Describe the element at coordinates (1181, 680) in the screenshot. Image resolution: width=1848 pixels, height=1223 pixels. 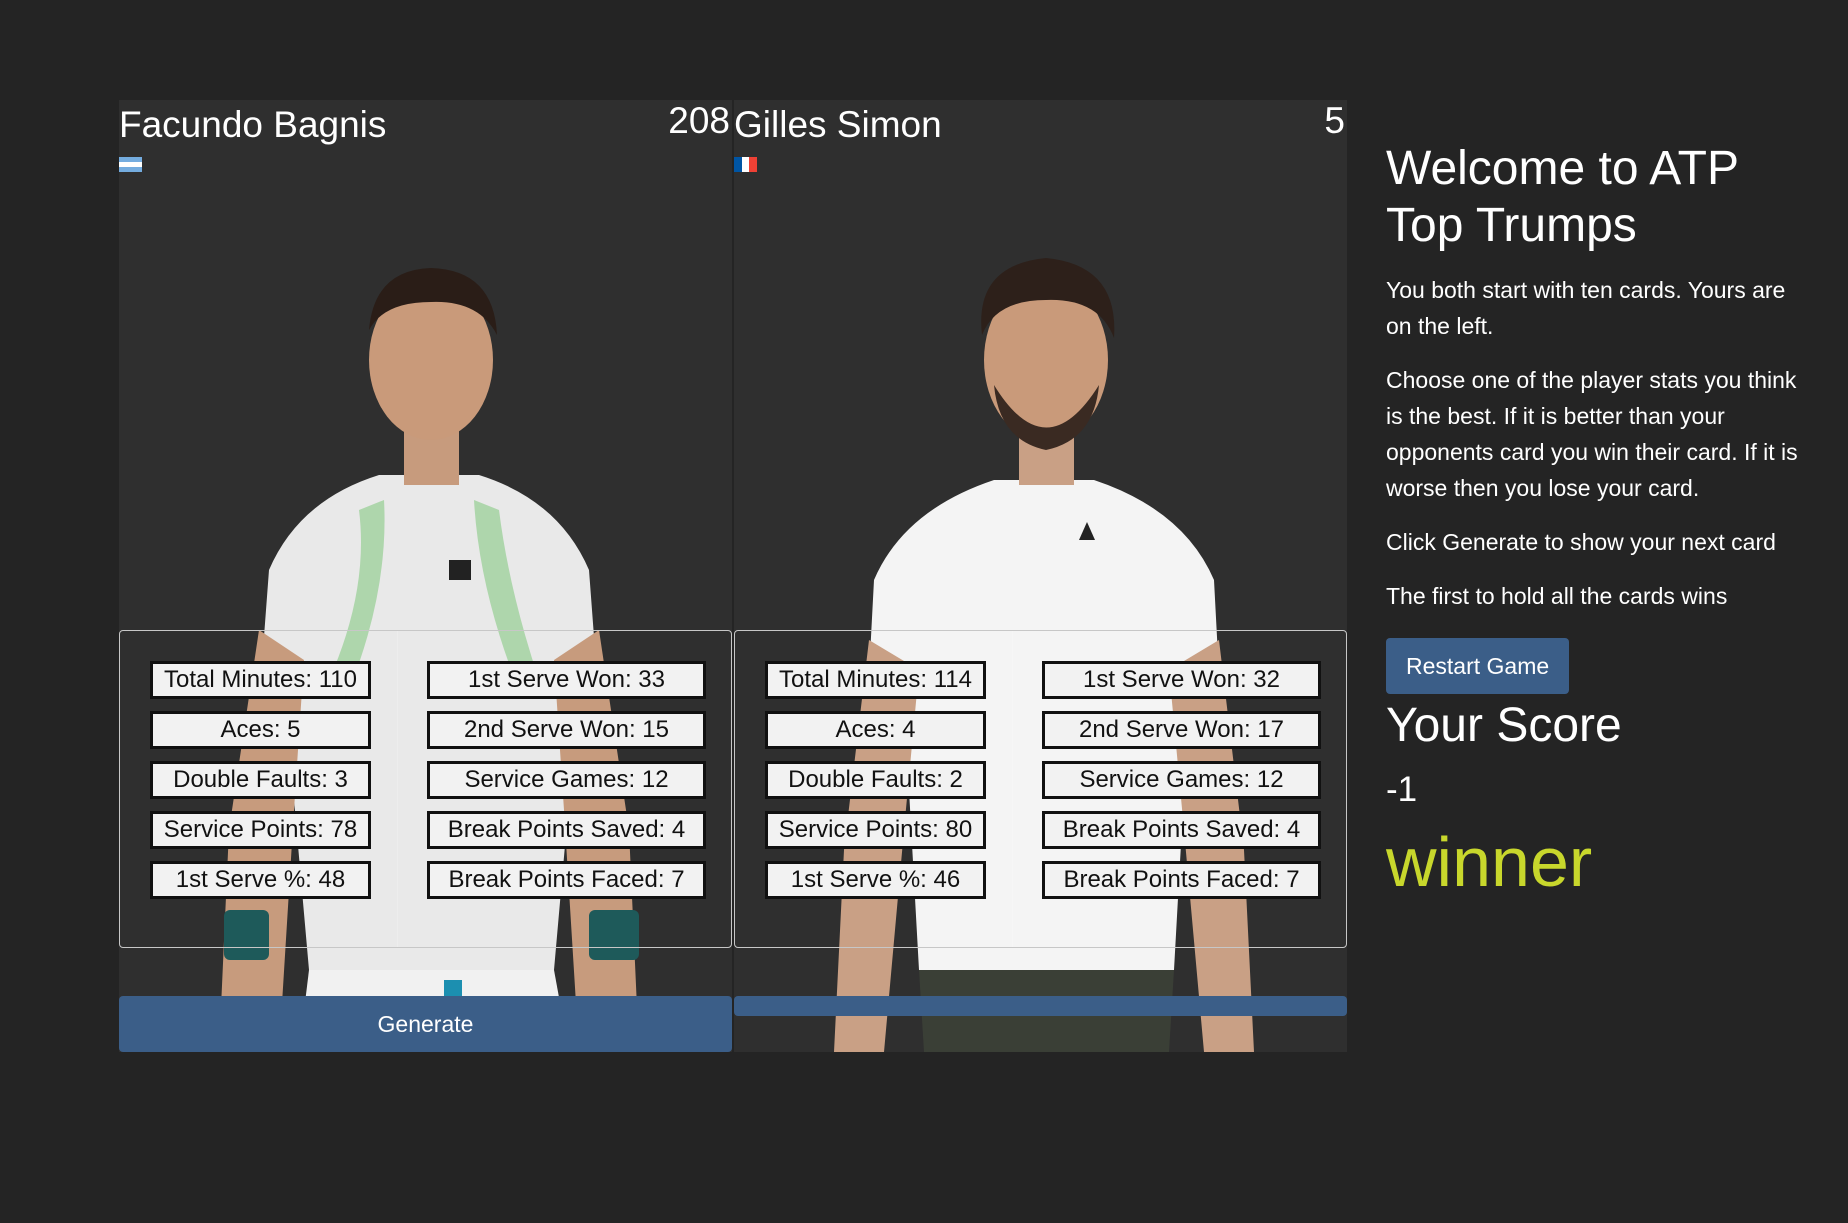
I see `stat-first-serve-won: 1st Serve Won: 32` at that location.